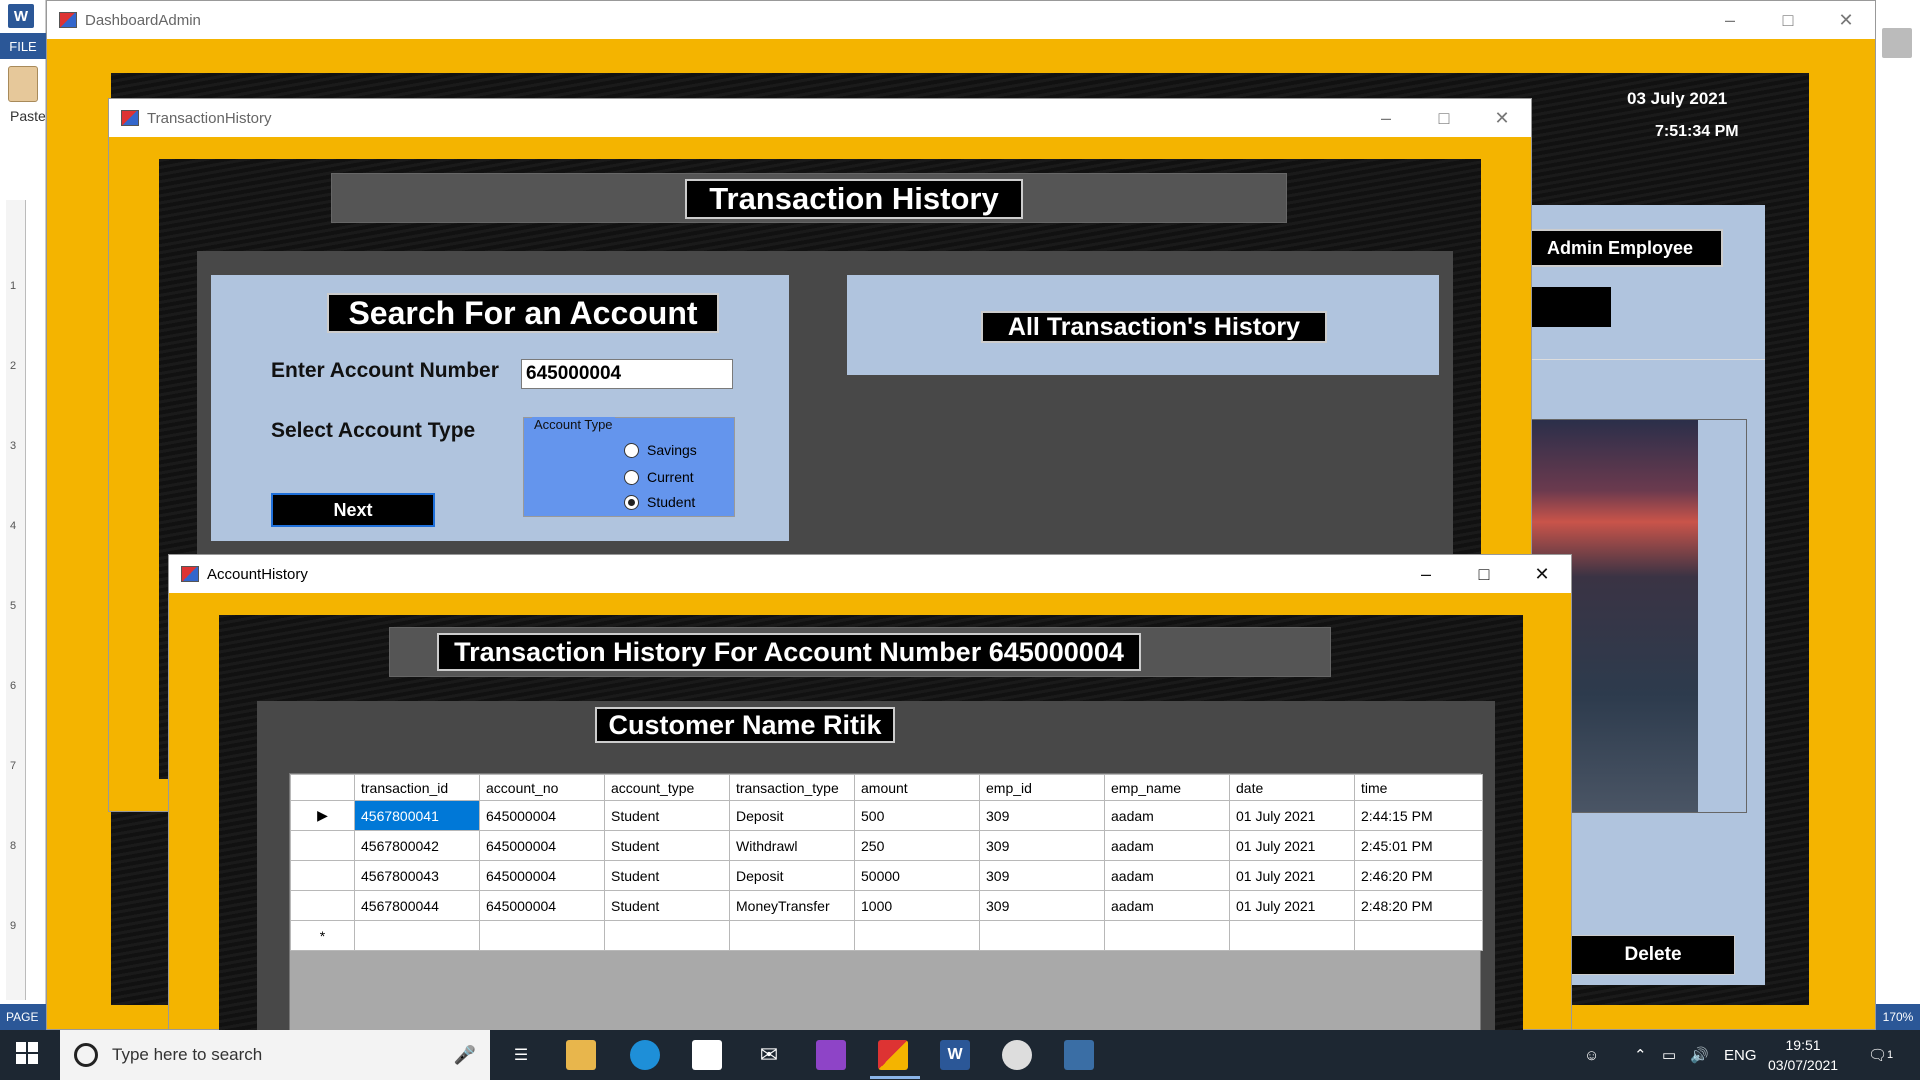 The image size is (1920, 1080). Describe the element at coordinates (1640, 1055) in the screenshot. I see `chevron-up-icon: ⌃` at that location.